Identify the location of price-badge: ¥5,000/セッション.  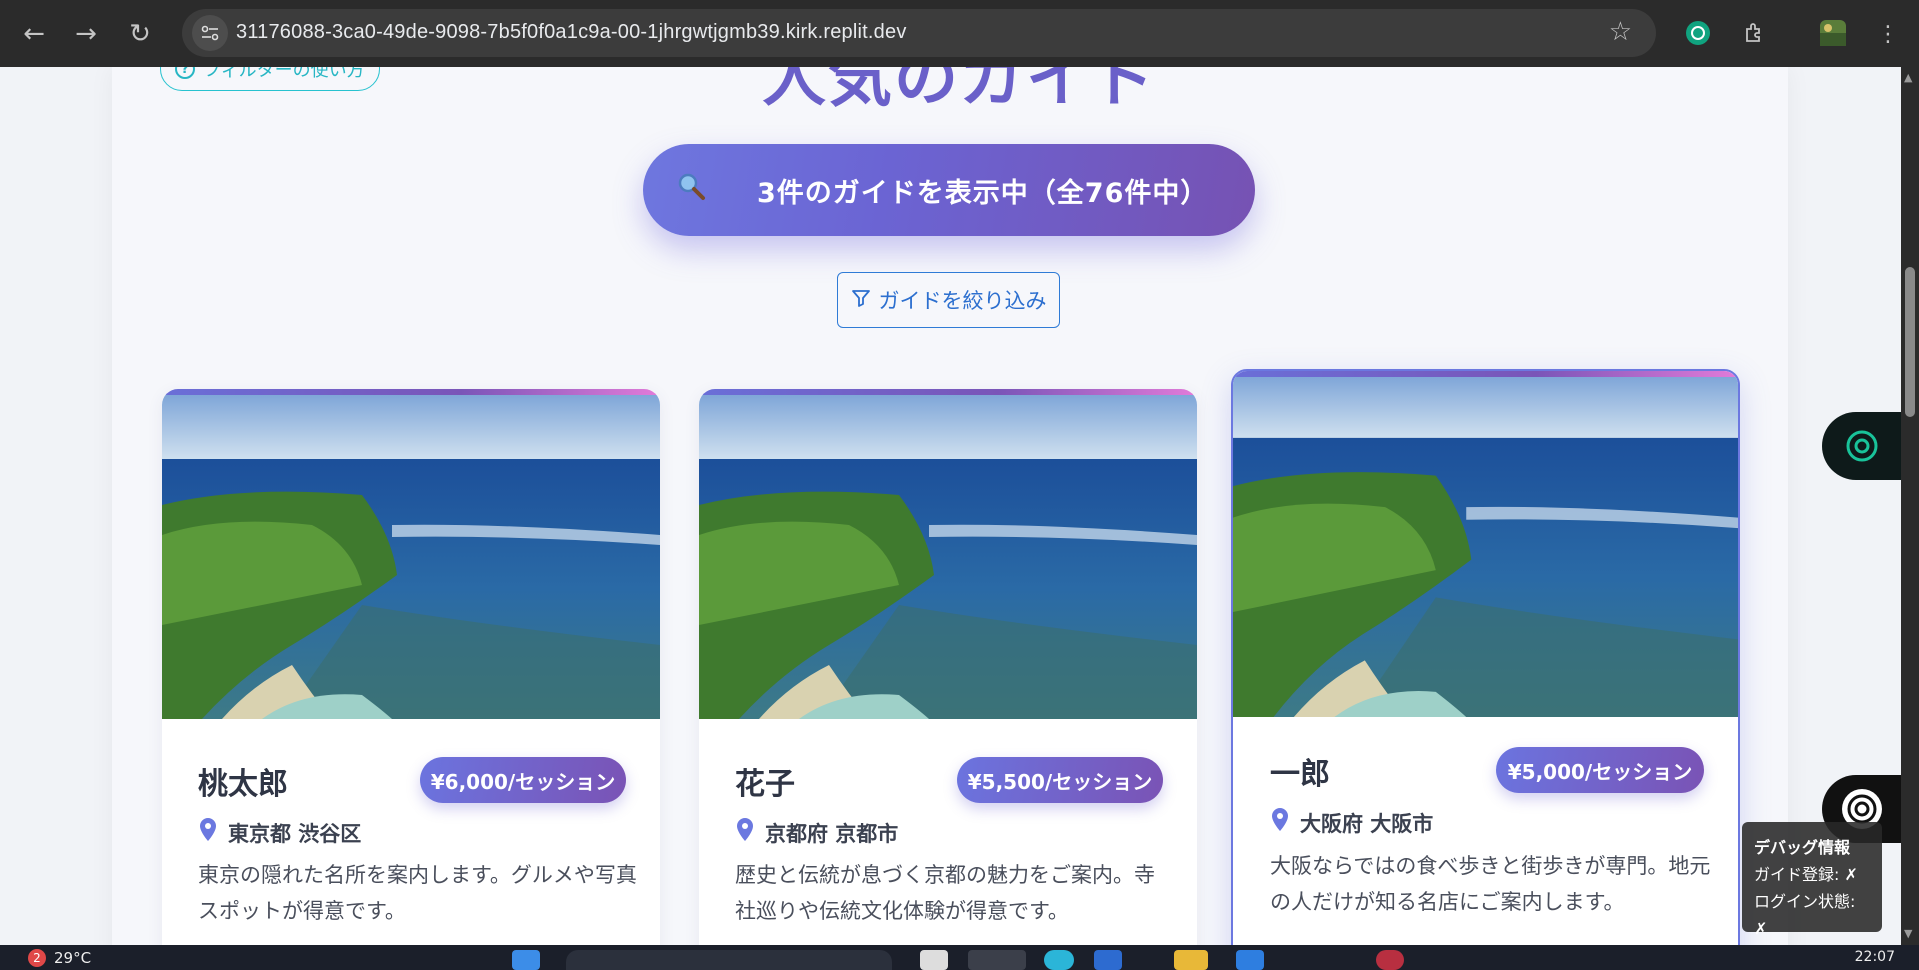
(1600, 770).